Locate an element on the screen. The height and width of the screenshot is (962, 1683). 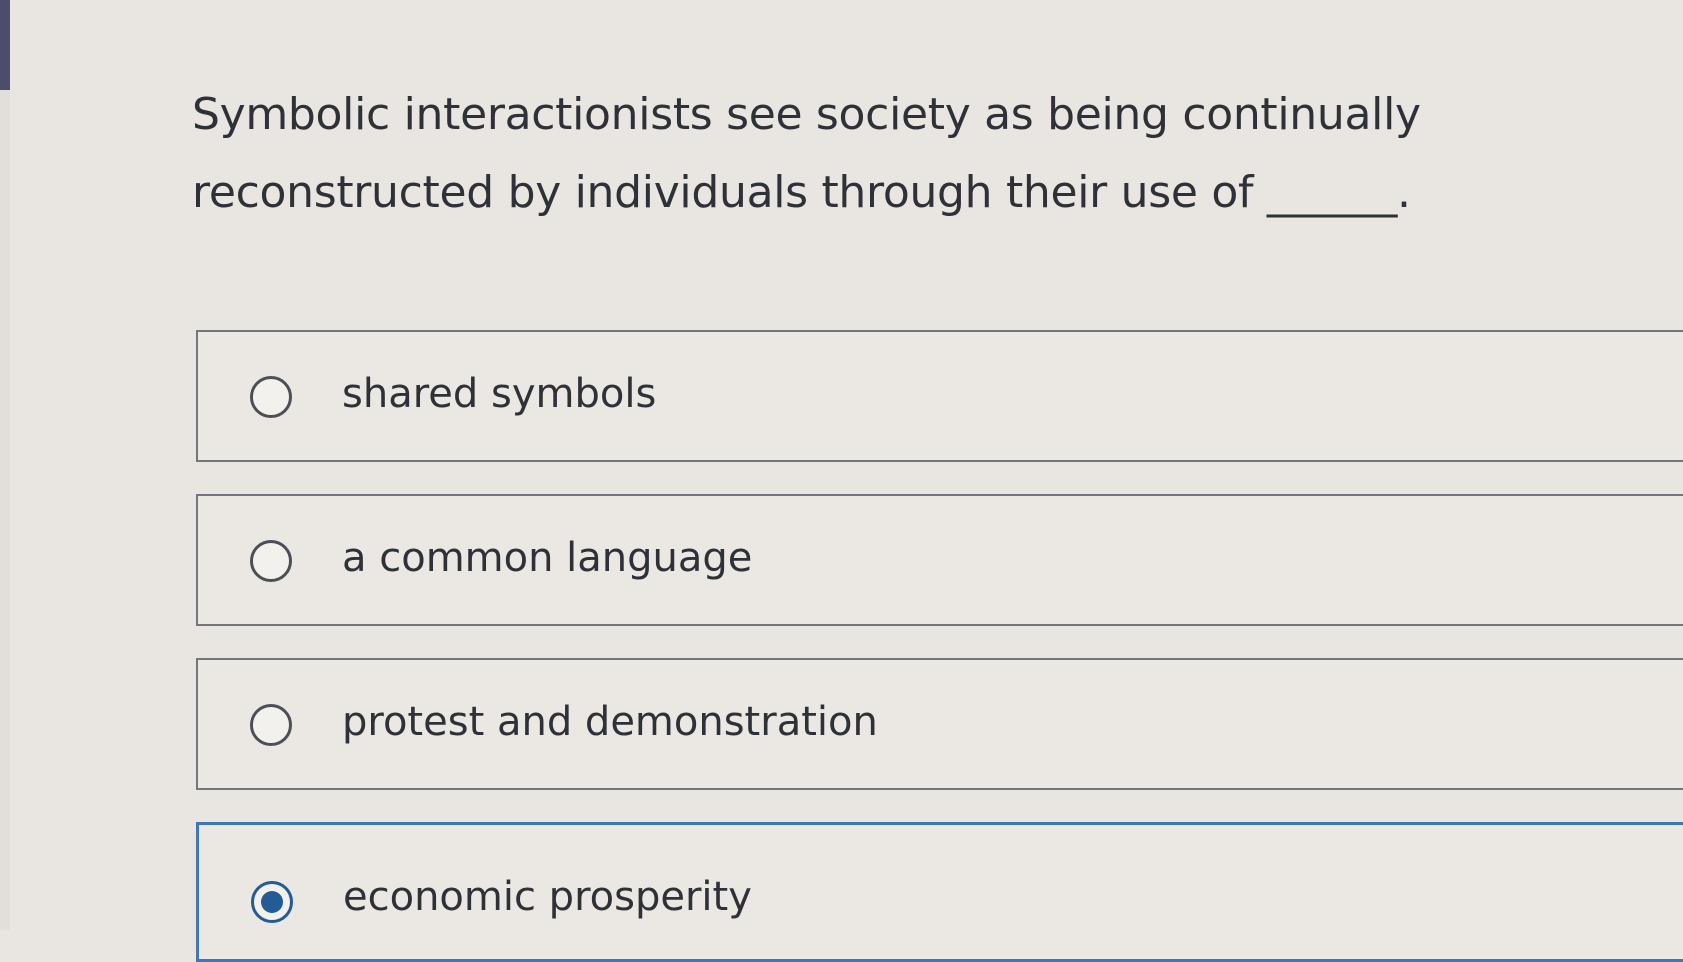
answer-option-protest-demonstration: protest and demonstration is located at coordinates (939, 724).